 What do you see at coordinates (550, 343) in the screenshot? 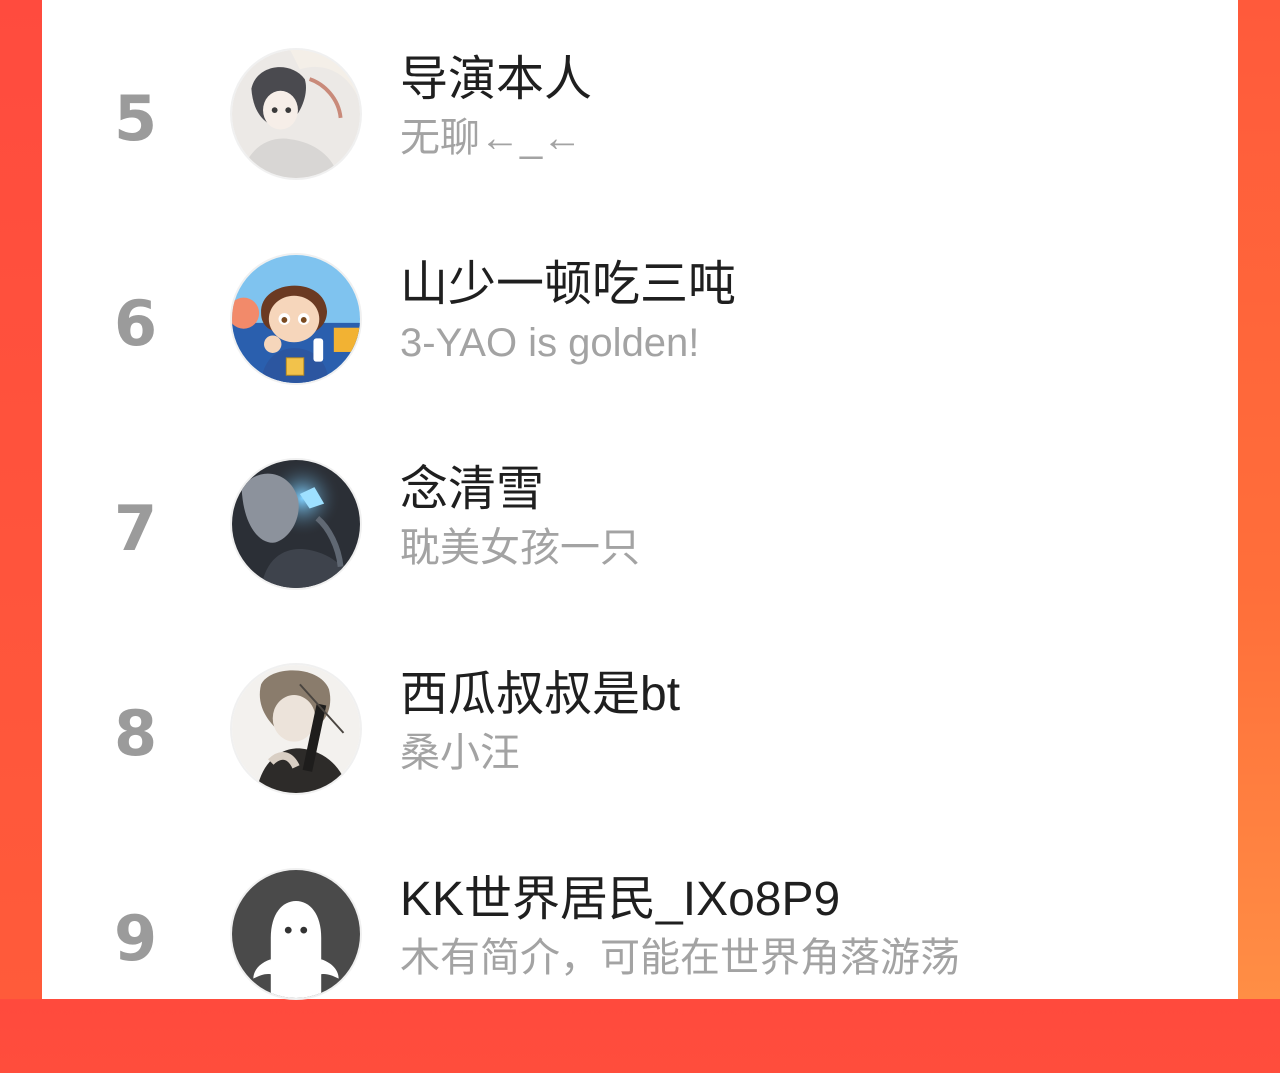
I see `user-bio: 3-YAO is golden!` at bounding box center [550, 343].